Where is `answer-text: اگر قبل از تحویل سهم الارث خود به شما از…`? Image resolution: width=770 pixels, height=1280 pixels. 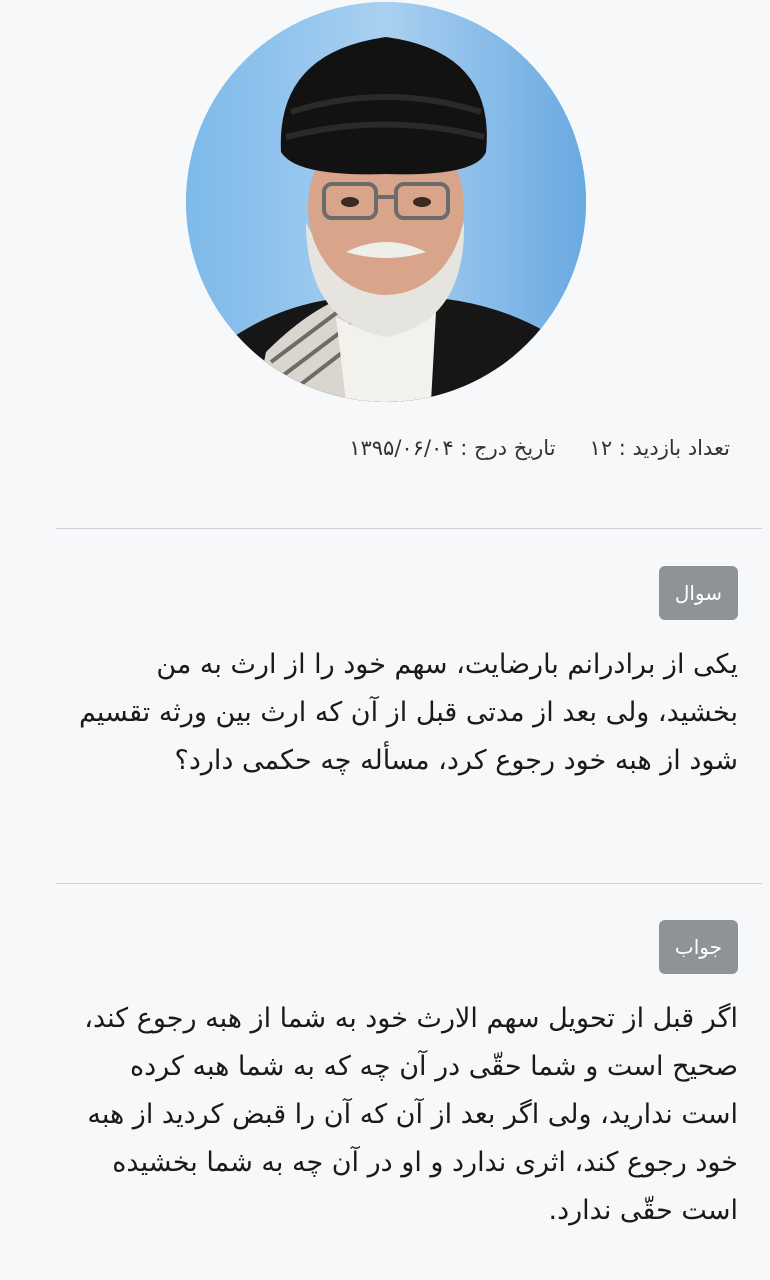
answer-text: اگر قبل از تحویل سهم الارث خود به شما از… is located at coordinates (411, 1114).